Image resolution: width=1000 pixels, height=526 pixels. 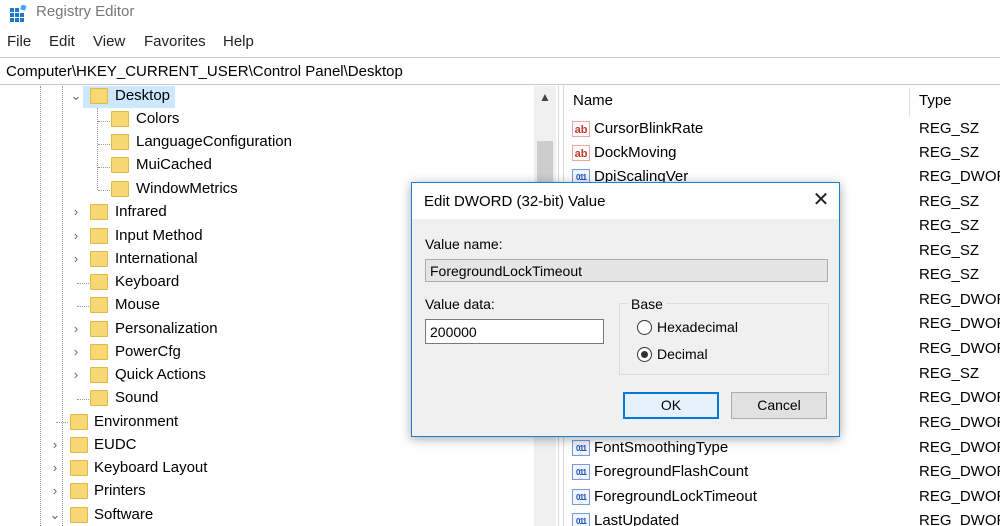 I want to click on value-name: FontSmoothingType, so click(x=661, y=447).